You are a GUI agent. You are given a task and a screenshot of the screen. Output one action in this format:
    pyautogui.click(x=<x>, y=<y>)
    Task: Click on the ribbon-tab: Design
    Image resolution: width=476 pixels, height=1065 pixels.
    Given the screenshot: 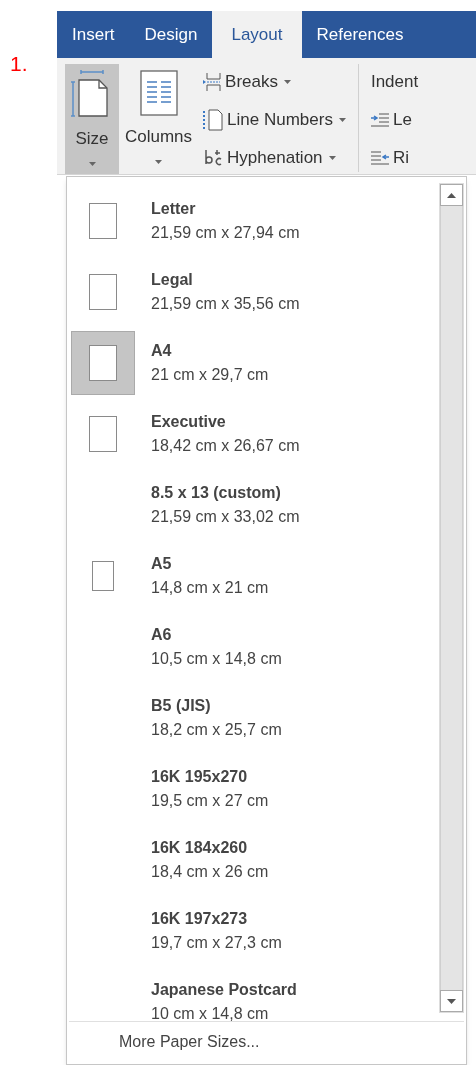 What is the action you would take?
    pyautogui.click(x=171, y=34)
    